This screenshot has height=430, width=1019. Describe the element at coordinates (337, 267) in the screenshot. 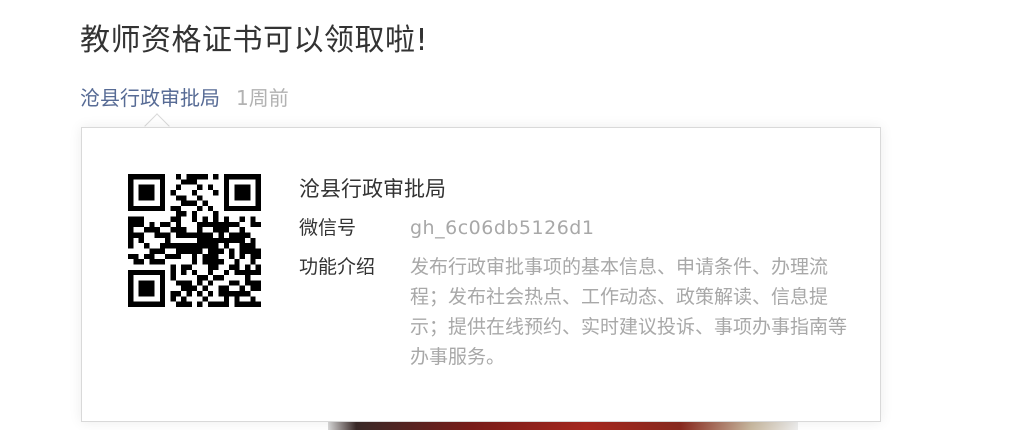

I see `intro-label: 功能介绍` at that location.